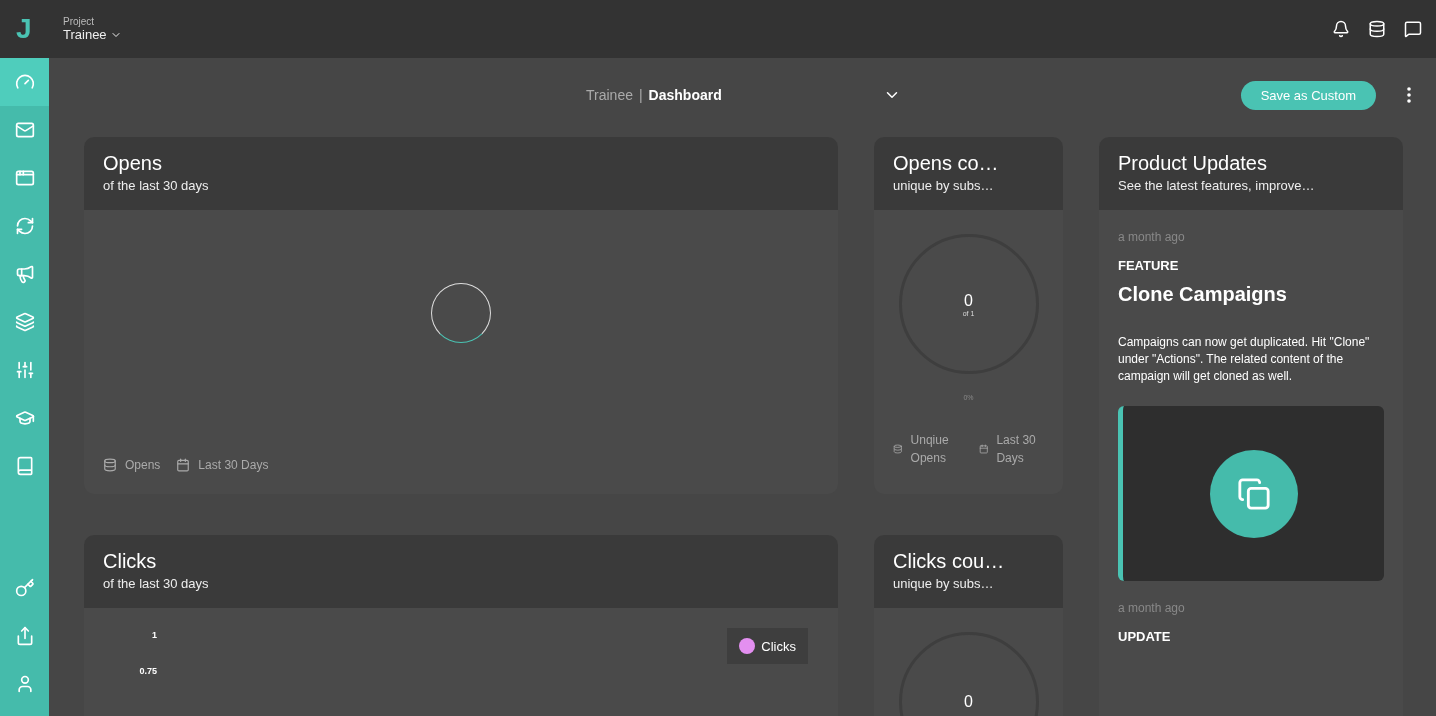 The width and height of the screenshot is (1436, 716). Describe the element at coordinates (1341, 29) in the screenshot. I see `bell-icon` at that location.